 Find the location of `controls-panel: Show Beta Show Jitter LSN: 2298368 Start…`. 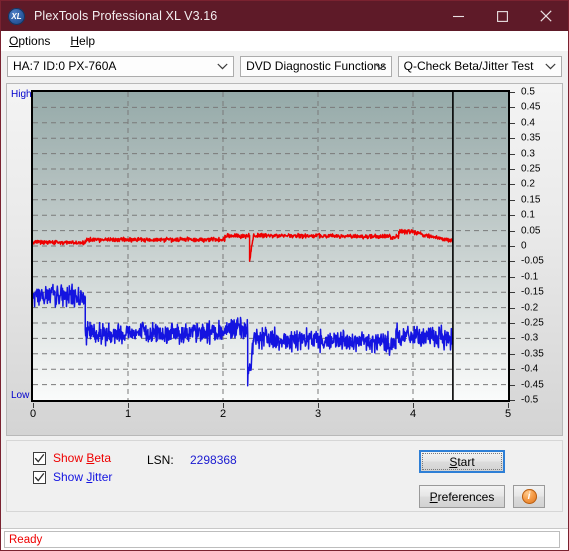

controls-panel: Show Beta Show Jitter LSN: 2298368 Start… is located at coordinates (284, 476).